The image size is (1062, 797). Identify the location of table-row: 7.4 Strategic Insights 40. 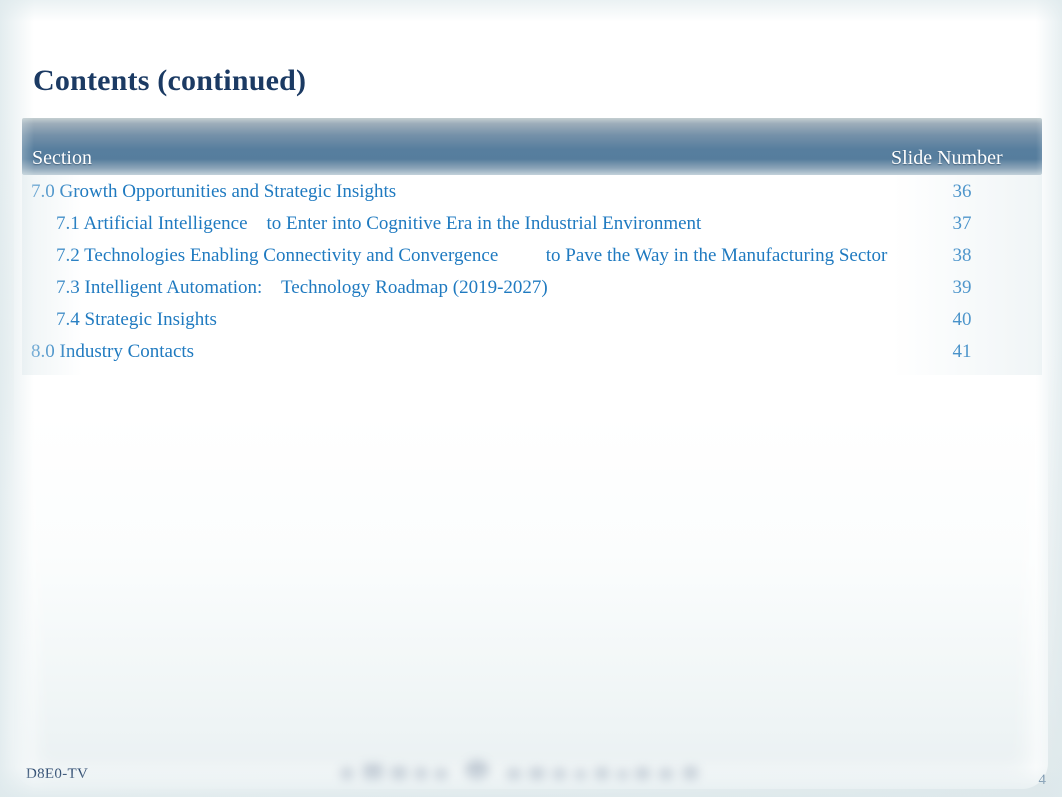
(532, 320).